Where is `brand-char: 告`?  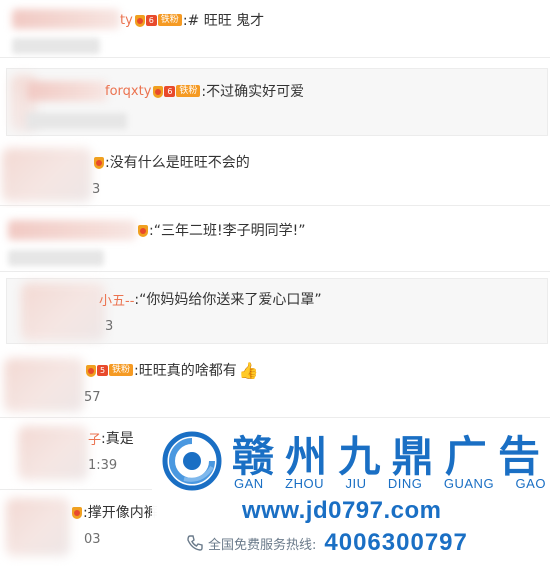
brand-char: 告 is located at coordinates (519, 456).